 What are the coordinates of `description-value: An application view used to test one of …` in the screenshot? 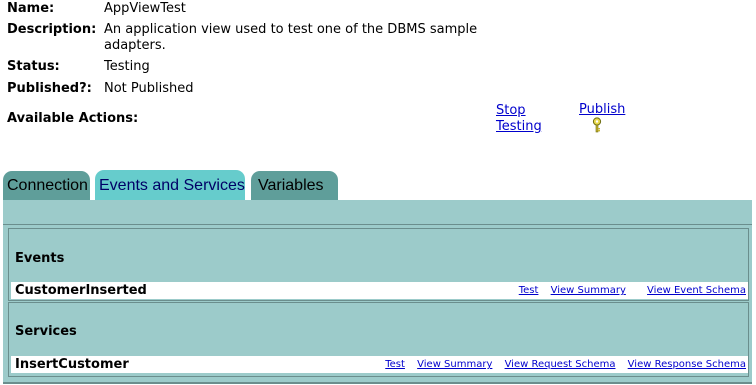 It's located at (290, 38).